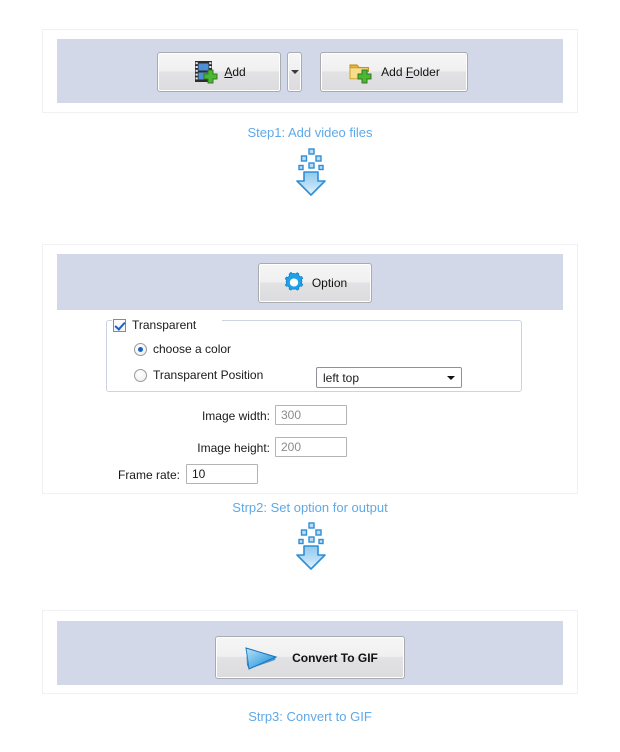 Image resolution: width=620 pixels, height=752 pixels. Describe the element at coordinates (311, 173) in the screenshot. I see `step1-down-arrow-icon` at that location.